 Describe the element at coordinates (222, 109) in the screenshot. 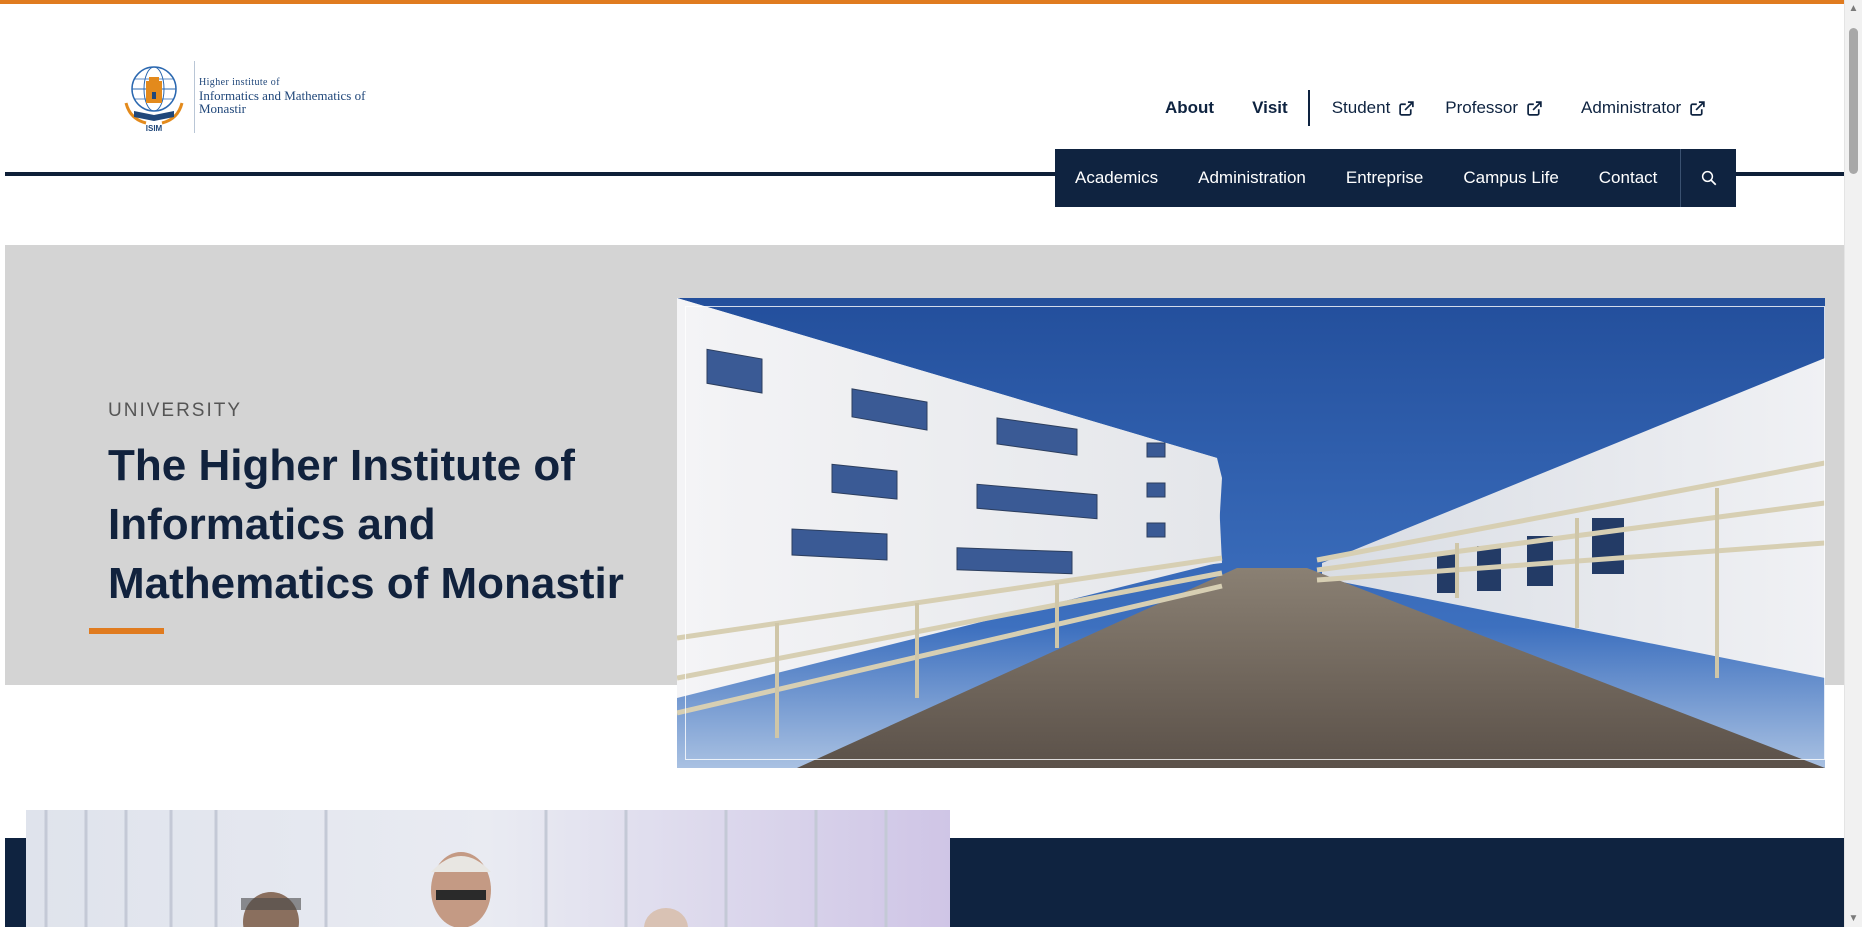

I see `logo-line-3: Monastir` at that location.